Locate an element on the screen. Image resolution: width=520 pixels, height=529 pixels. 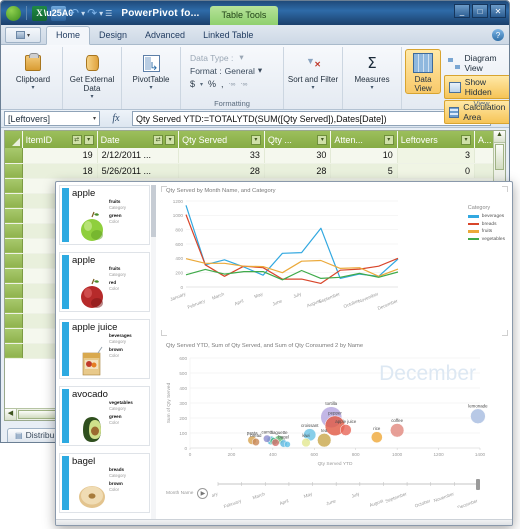
scroll-up-icon: ▲ is located at coordinates (499, 137).